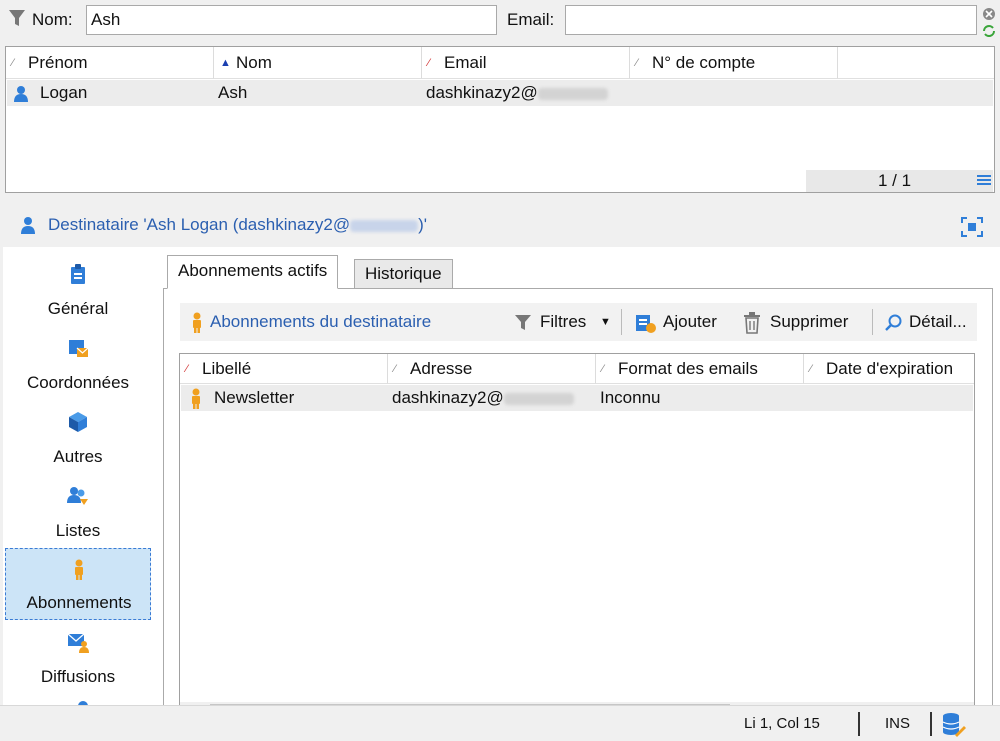  I want to click on cell-nom: Ash, so click(233, 92).